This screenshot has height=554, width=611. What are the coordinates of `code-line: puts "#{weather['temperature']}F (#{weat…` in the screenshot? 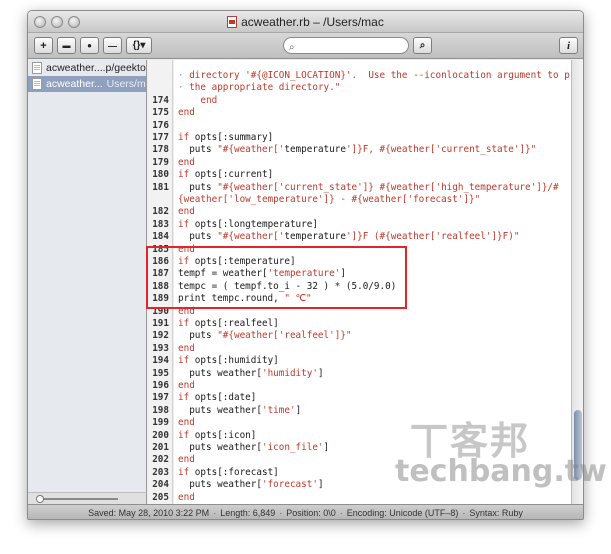 It's located at (372, 237).